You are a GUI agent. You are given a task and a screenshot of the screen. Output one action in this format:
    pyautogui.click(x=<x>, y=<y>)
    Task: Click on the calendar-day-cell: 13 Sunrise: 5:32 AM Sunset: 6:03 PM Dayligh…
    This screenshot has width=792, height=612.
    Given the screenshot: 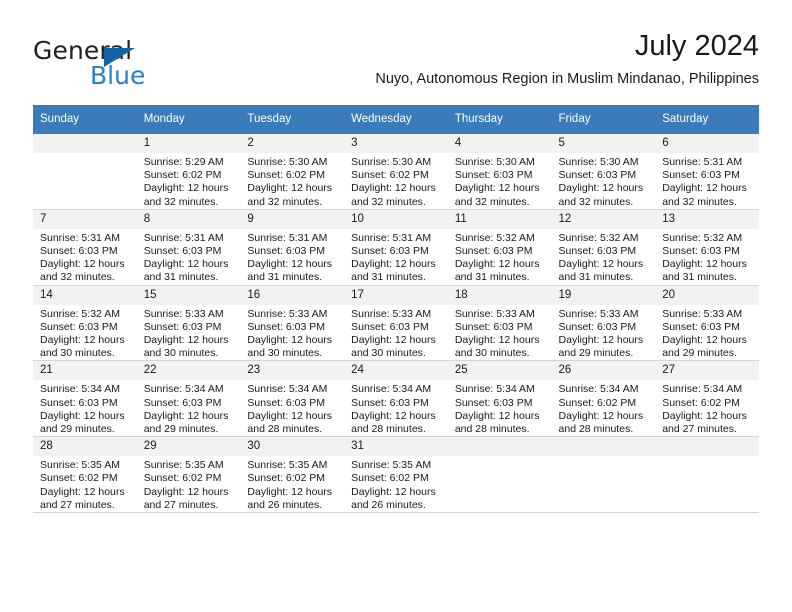 What is the action you would take?
    pyautogui.click(x=707, y=247)
    